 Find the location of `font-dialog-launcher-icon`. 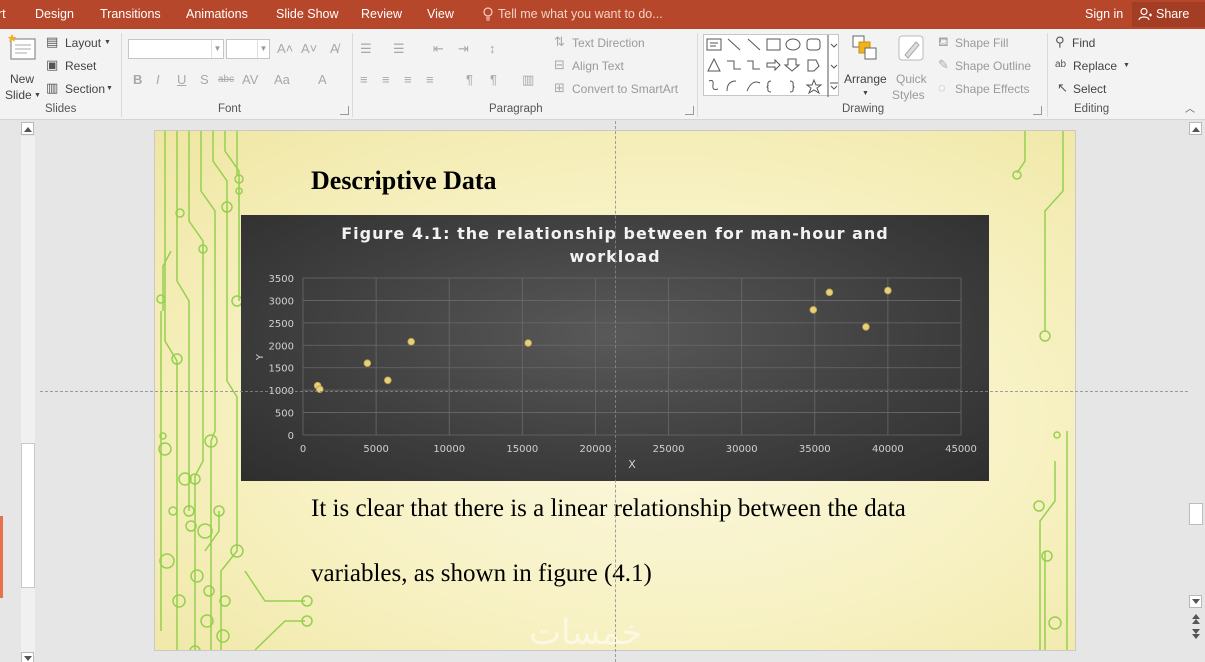

font-dialog-launcher-icon is located at coordinates (344, 110).